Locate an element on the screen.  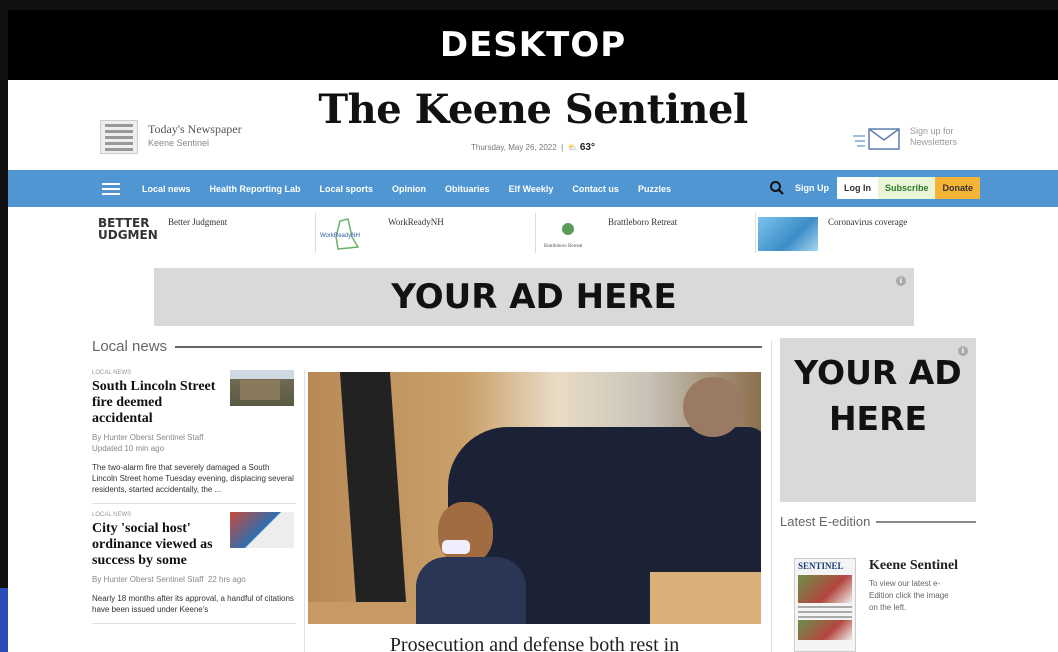
featured-label: WorkReadyNH is located at coordinates (416, 222).